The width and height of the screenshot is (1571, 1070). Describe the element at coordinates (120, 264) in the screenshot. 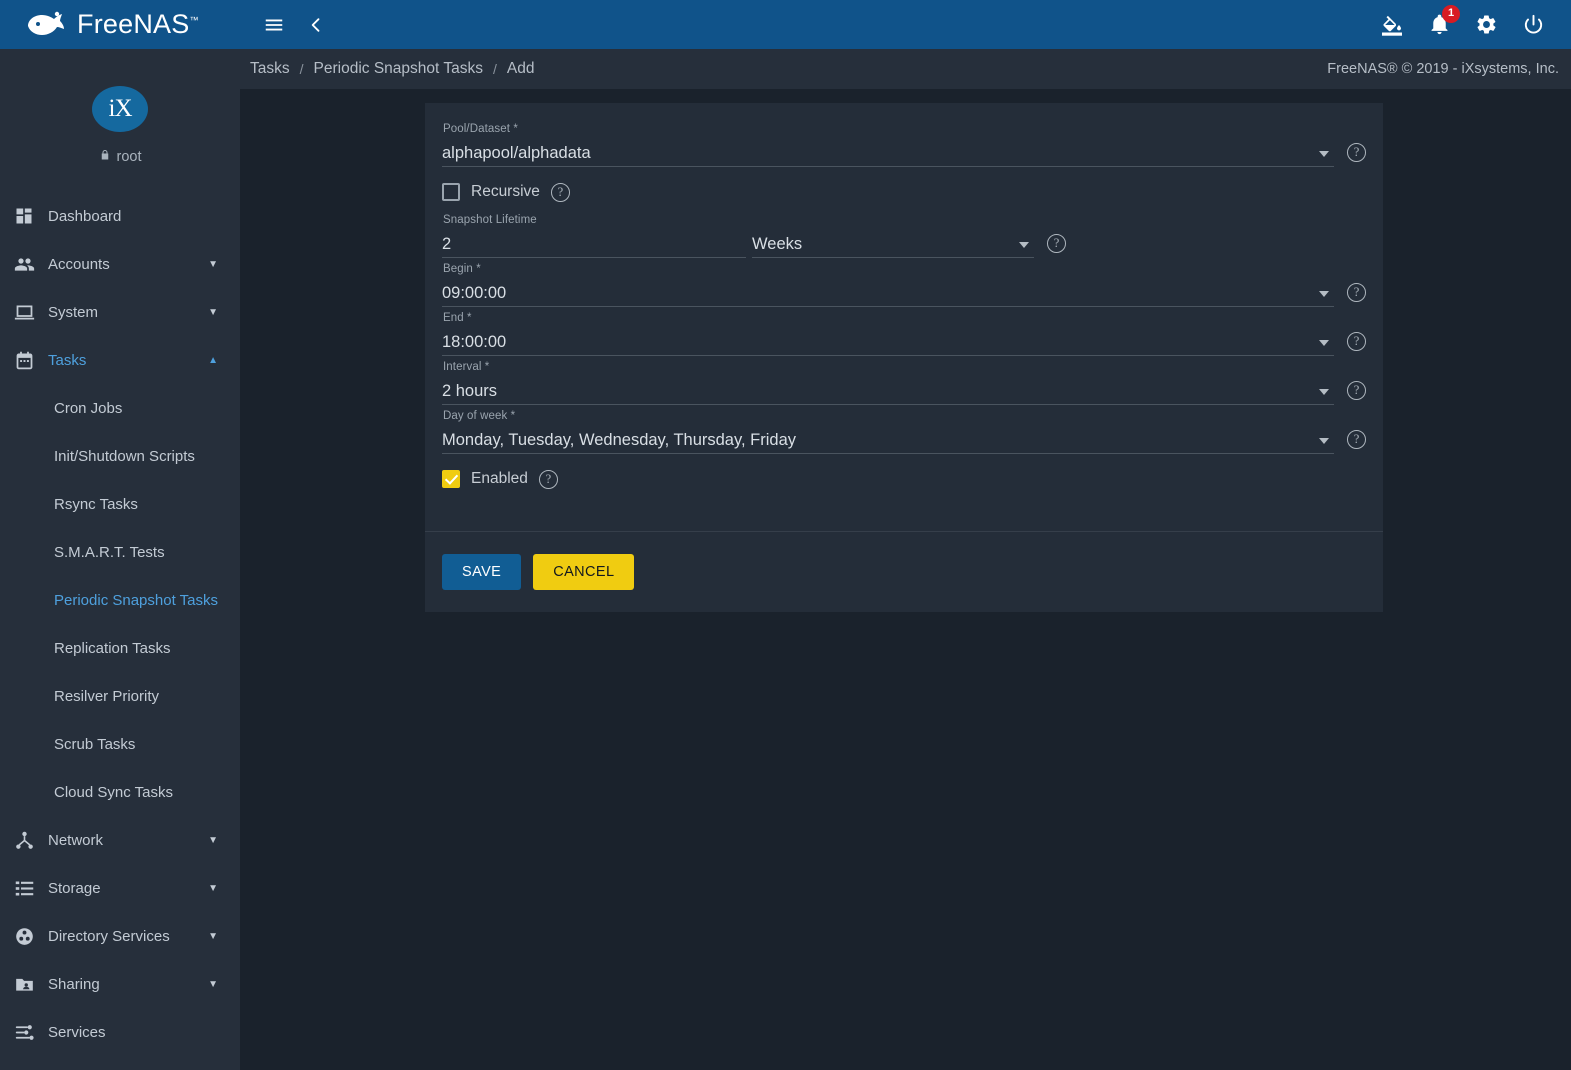

I see `sidebar-item-accounts: Accounts ▼` at that location.